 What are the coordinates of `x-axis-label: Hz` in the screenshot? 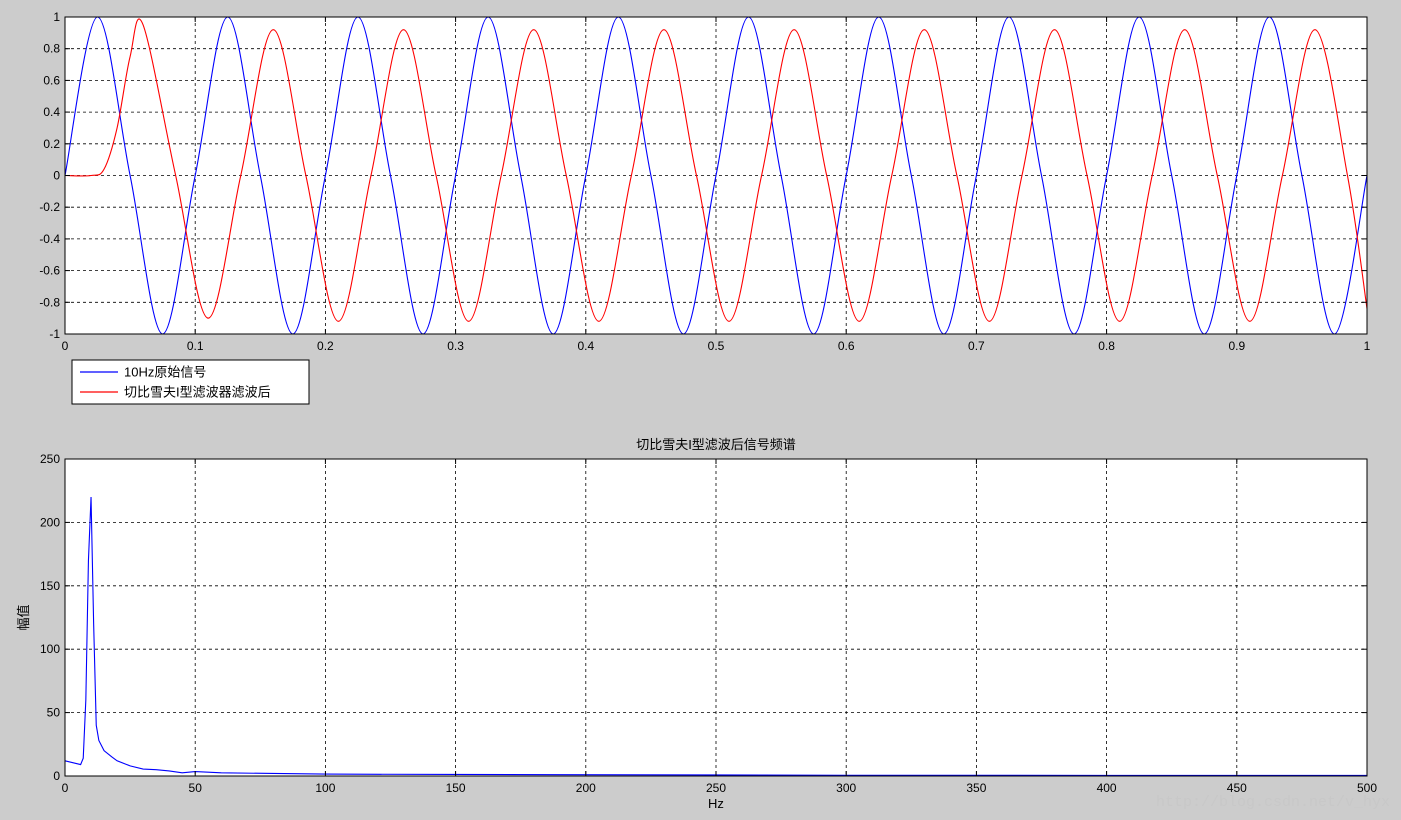 It's located at (716, 803).